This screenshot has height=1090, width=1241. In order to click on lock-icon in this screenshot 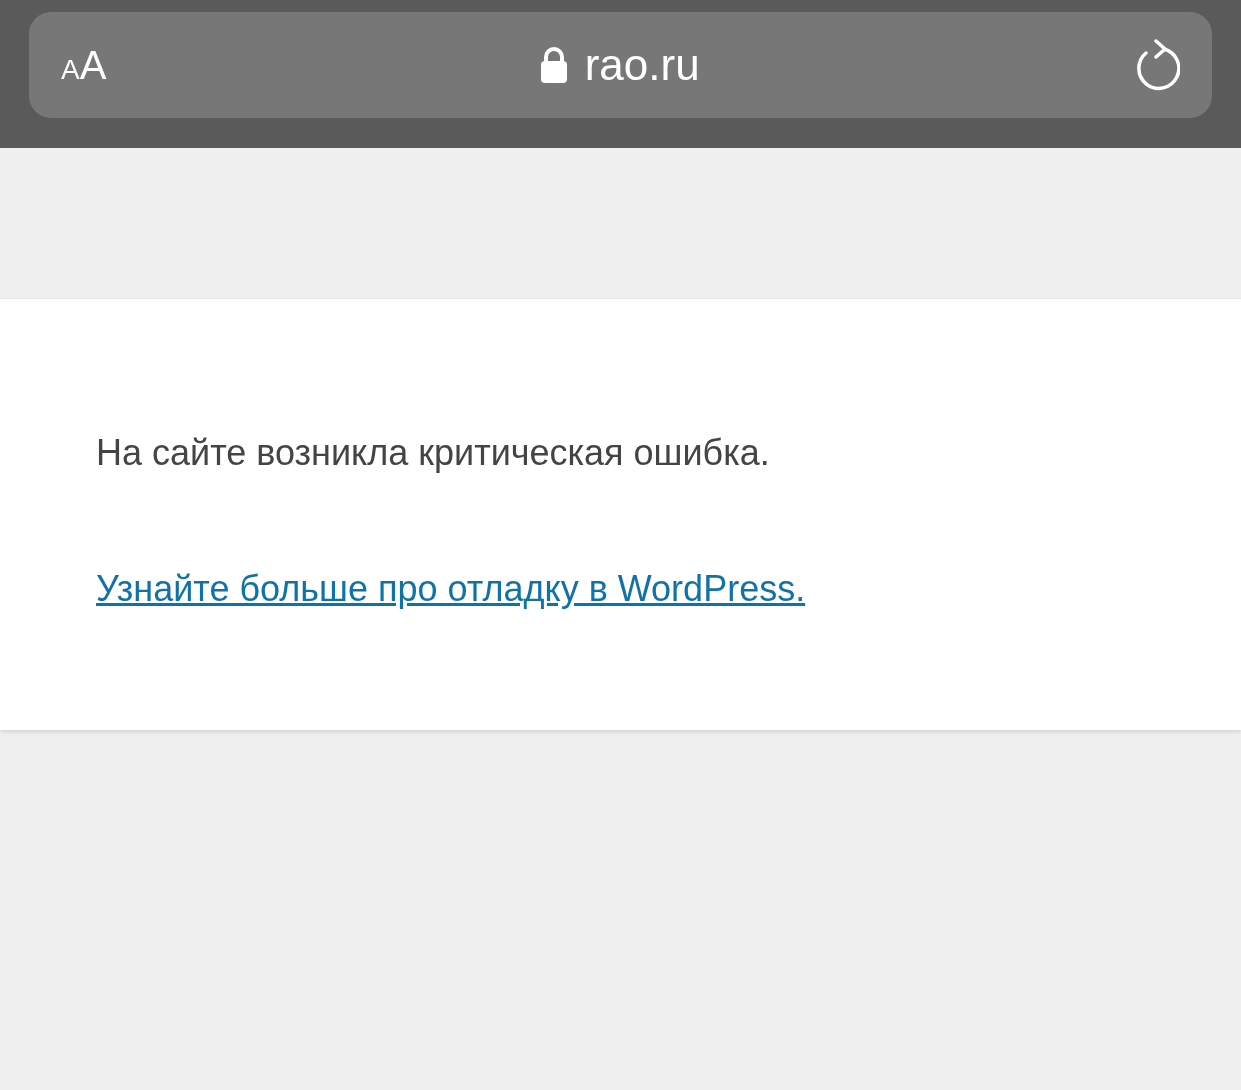, I will do `click(553, 65)`.